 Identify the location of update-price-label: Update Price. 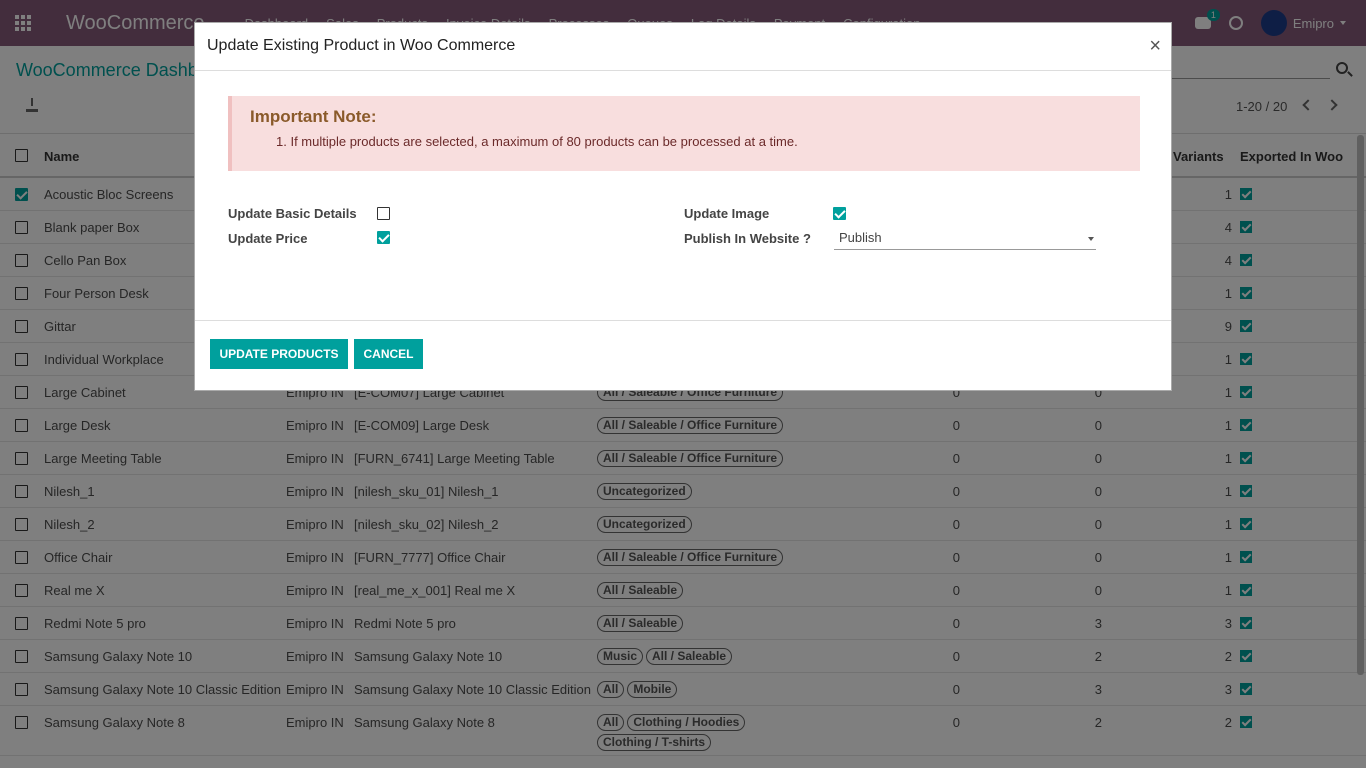
(268, 238).